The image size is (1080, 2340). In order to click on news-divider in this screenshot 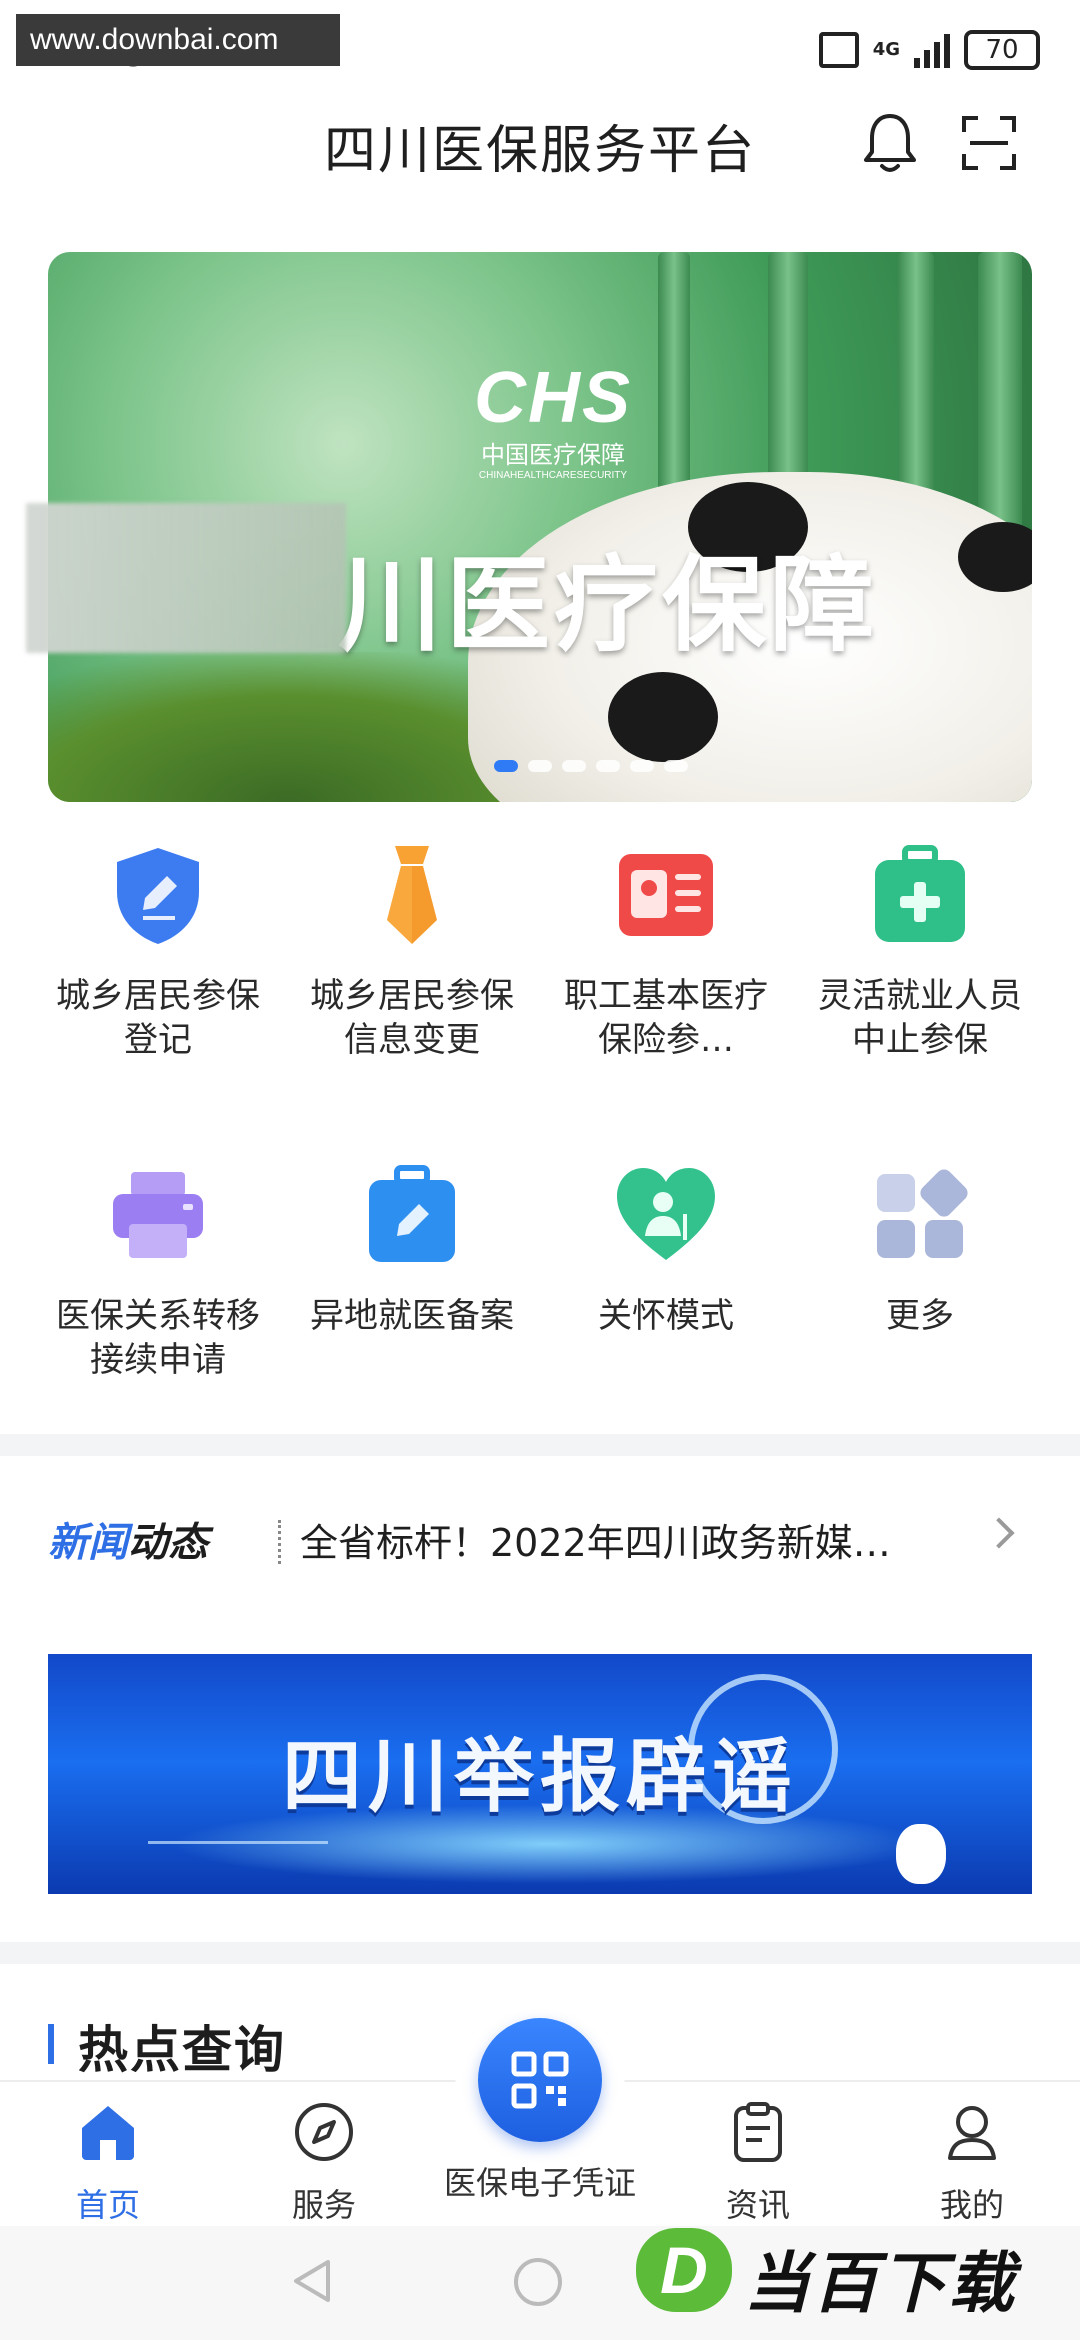, I will do `click(279, 1542)`.